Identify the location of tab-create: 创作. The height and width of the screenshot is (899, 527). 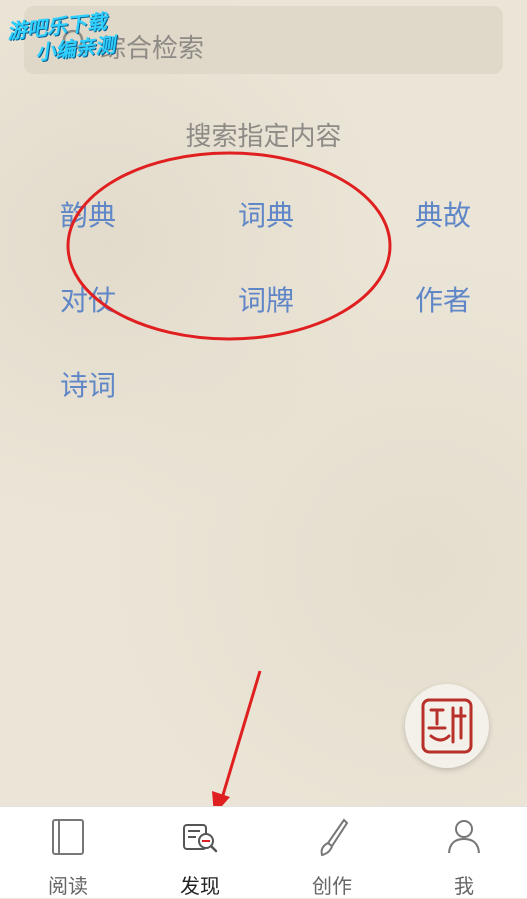
(332, 852).